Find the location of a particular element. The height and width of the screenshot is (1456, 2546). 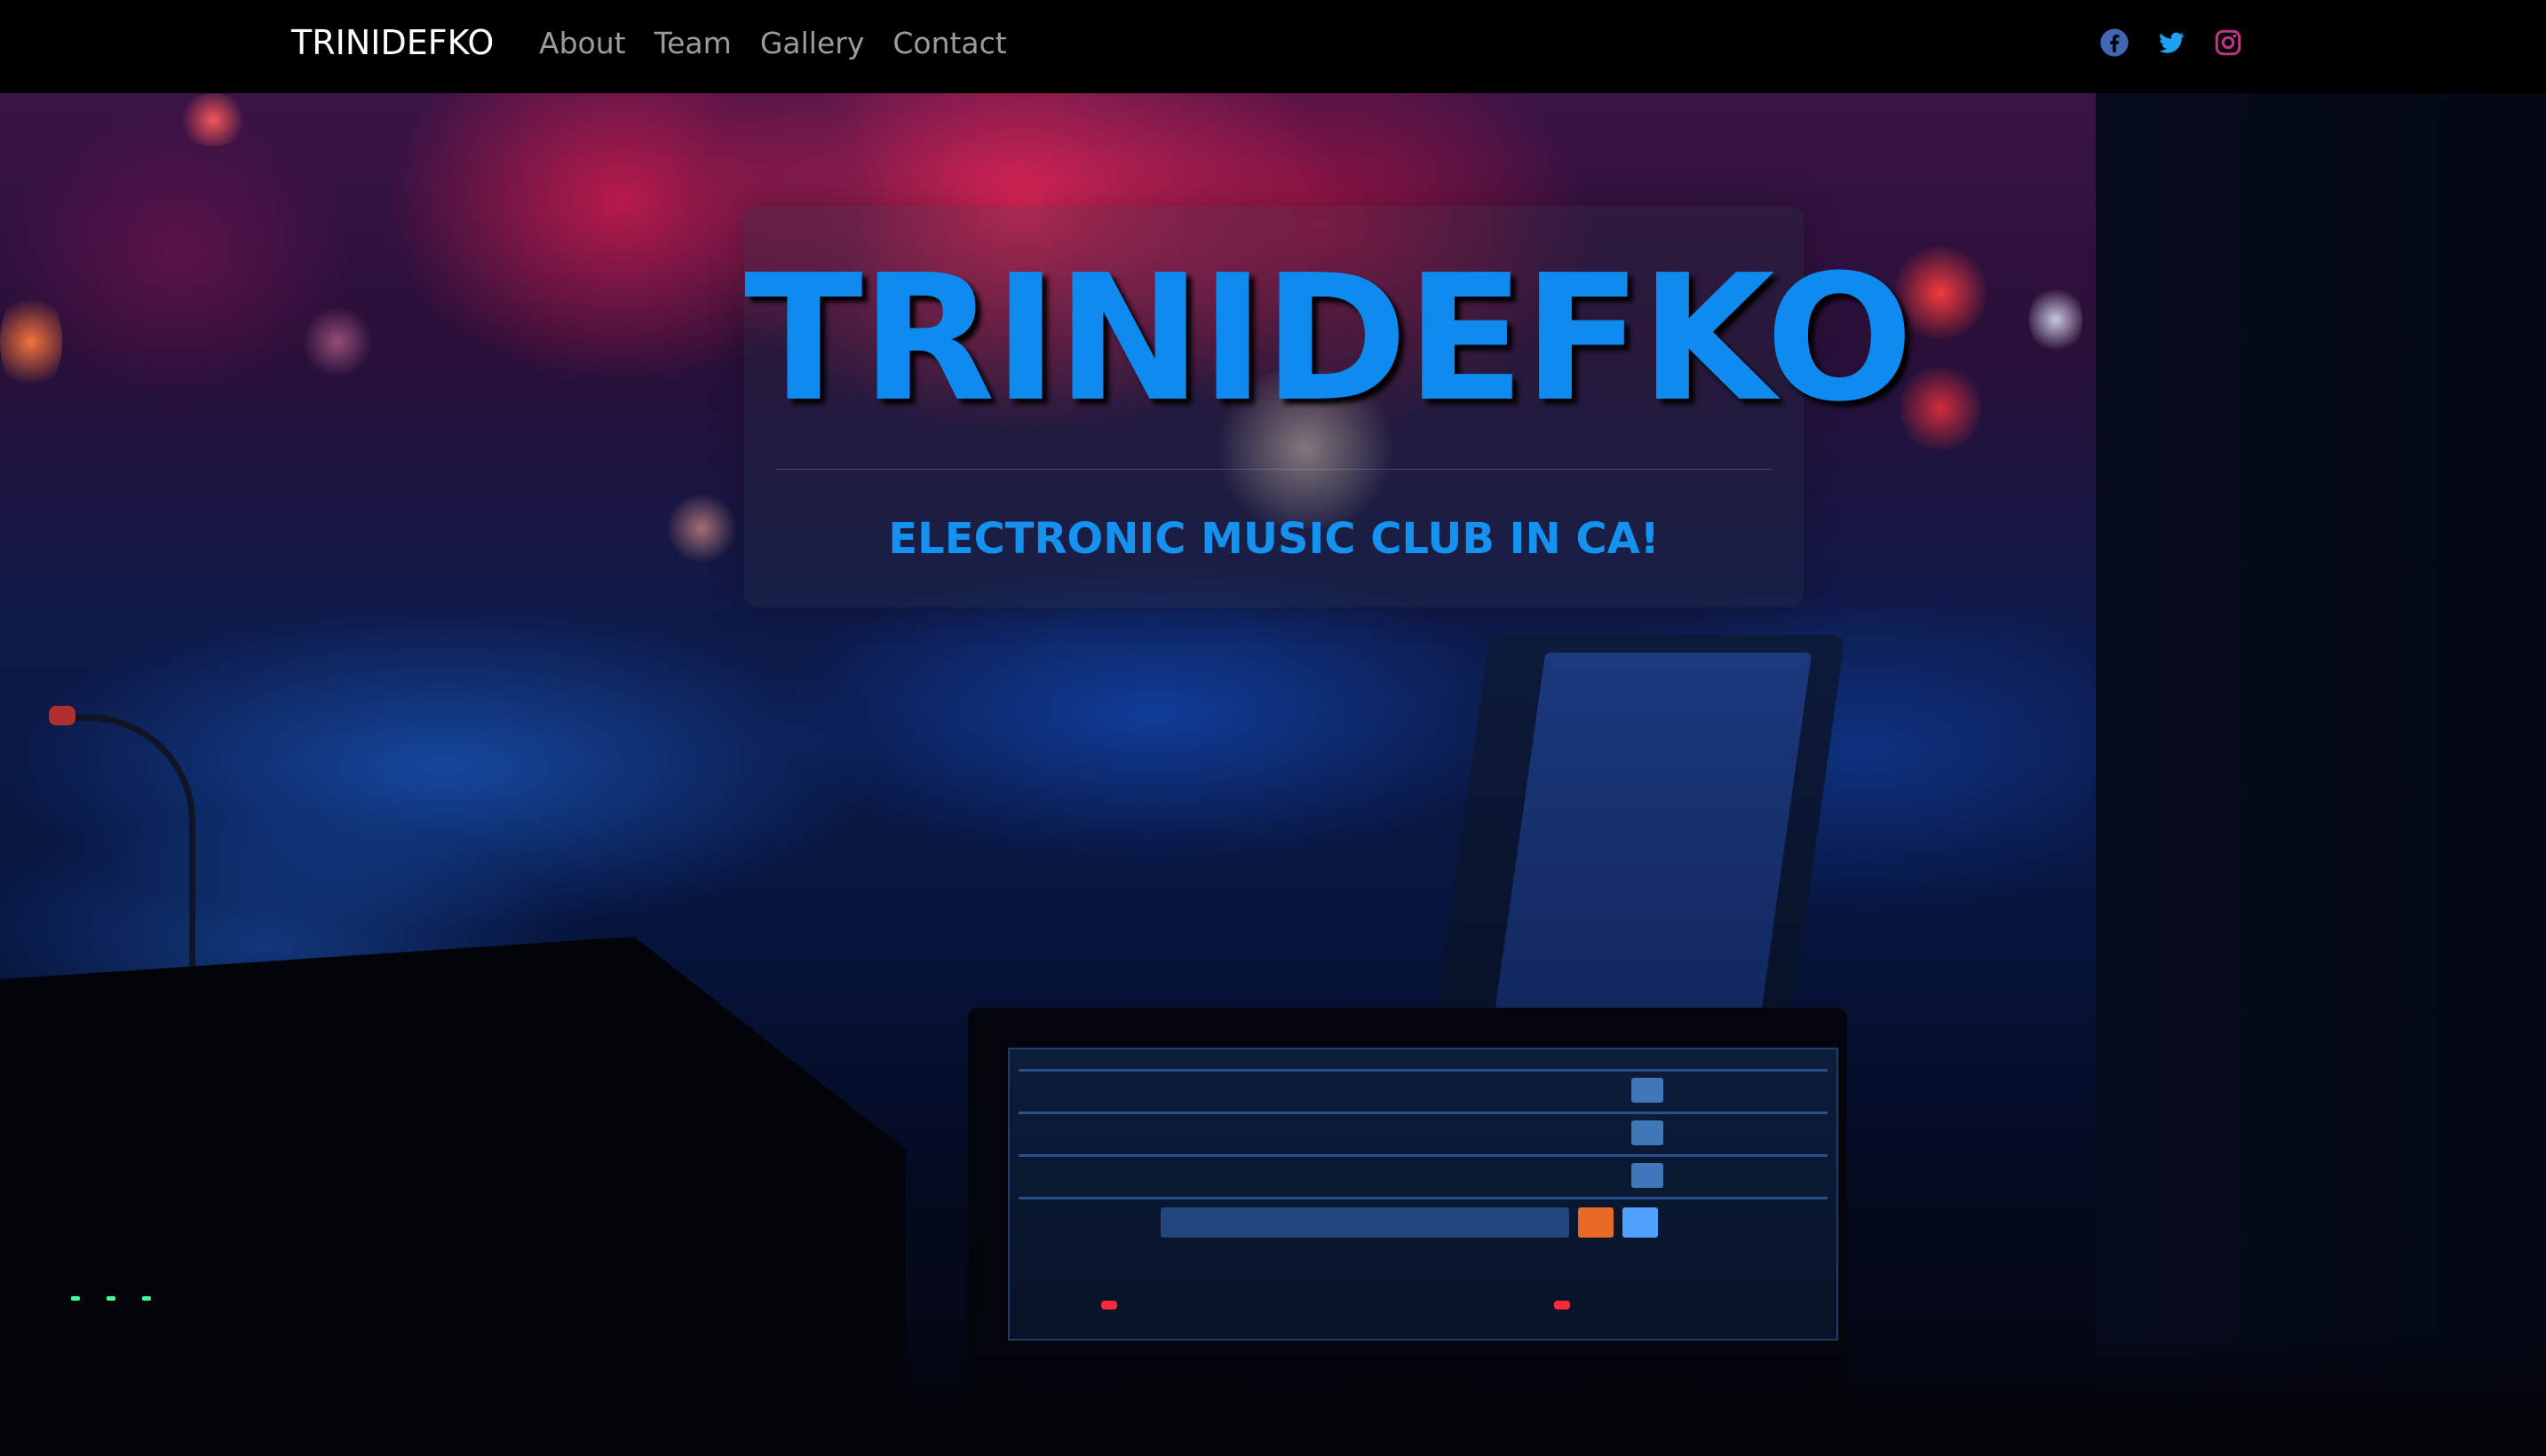

nav-link-about: About is located at coordinates (582, 43).